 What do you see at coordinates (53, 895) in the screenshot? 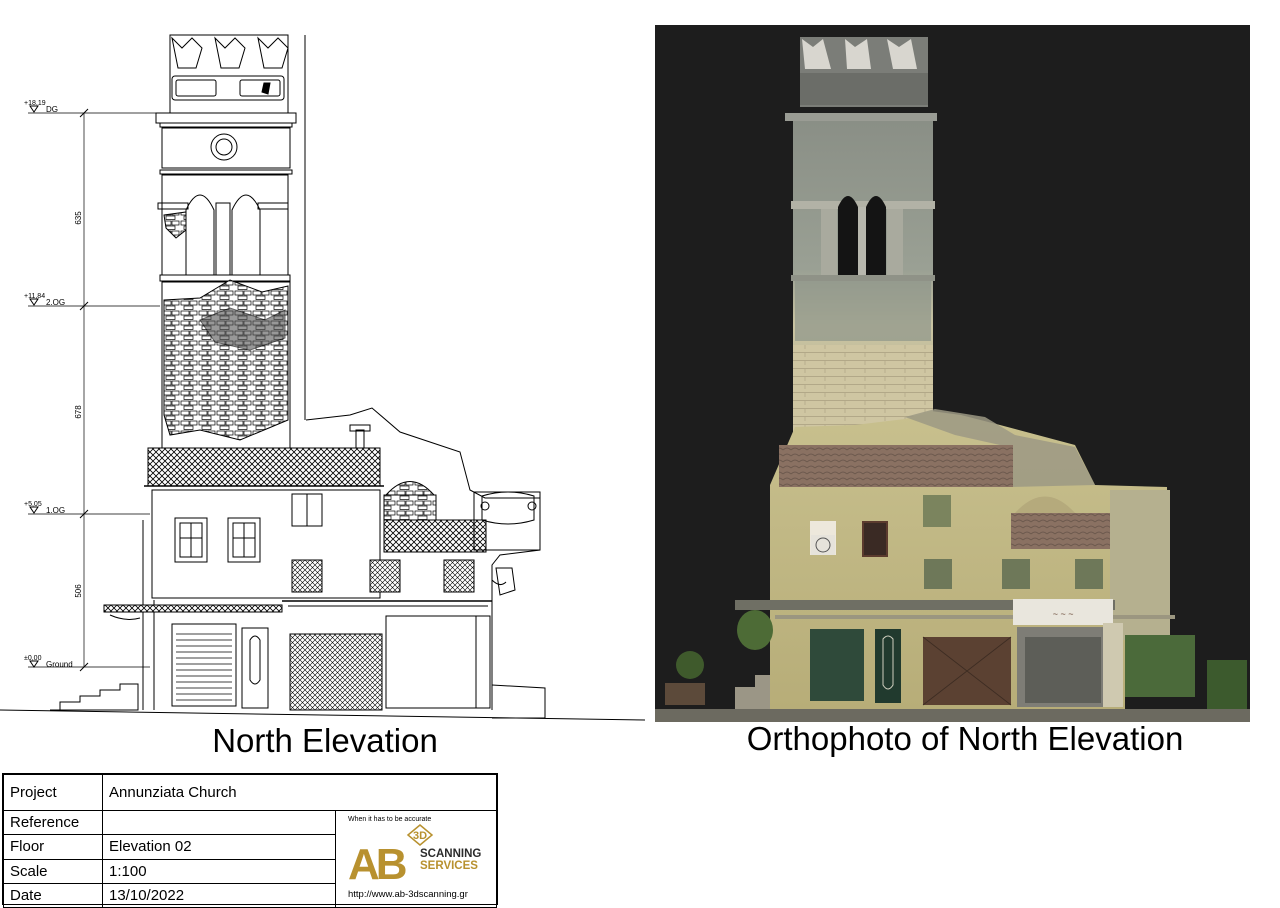
I see `date-label: Date` at bounding box center [53, 895].